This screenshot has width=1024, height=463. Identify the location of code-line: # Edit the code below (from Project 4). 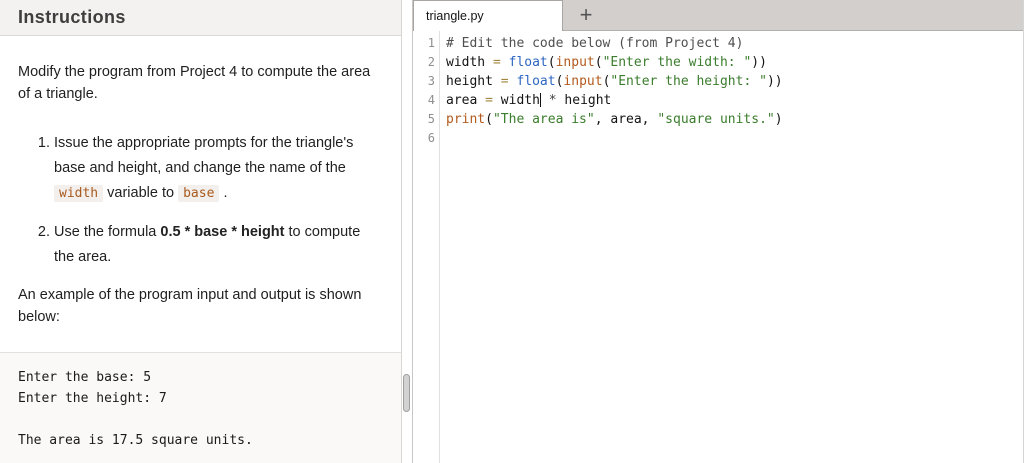
(595, 43).